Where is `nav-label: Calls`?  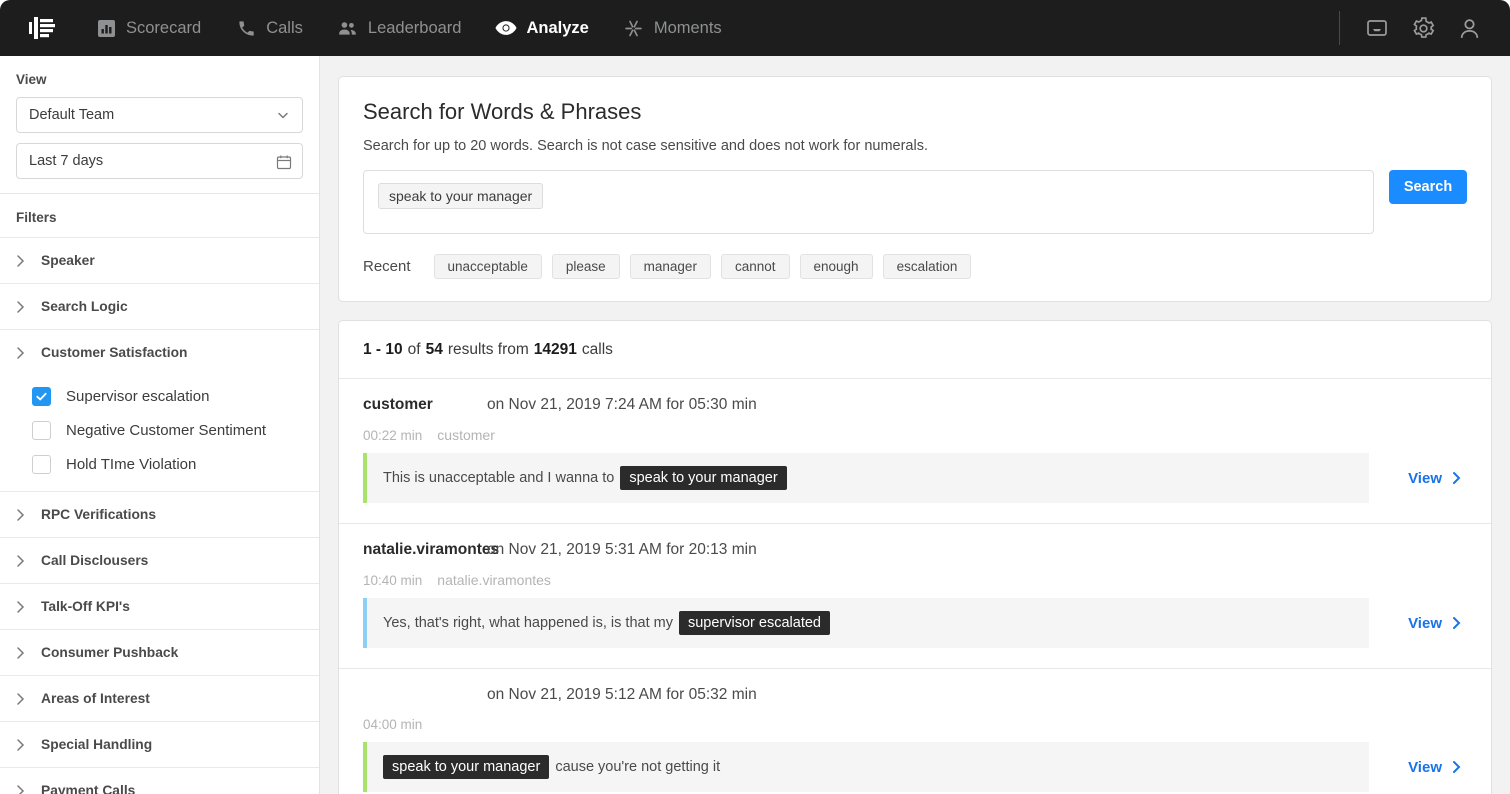
nav-label: Calls is located at coordinates (284, 27).